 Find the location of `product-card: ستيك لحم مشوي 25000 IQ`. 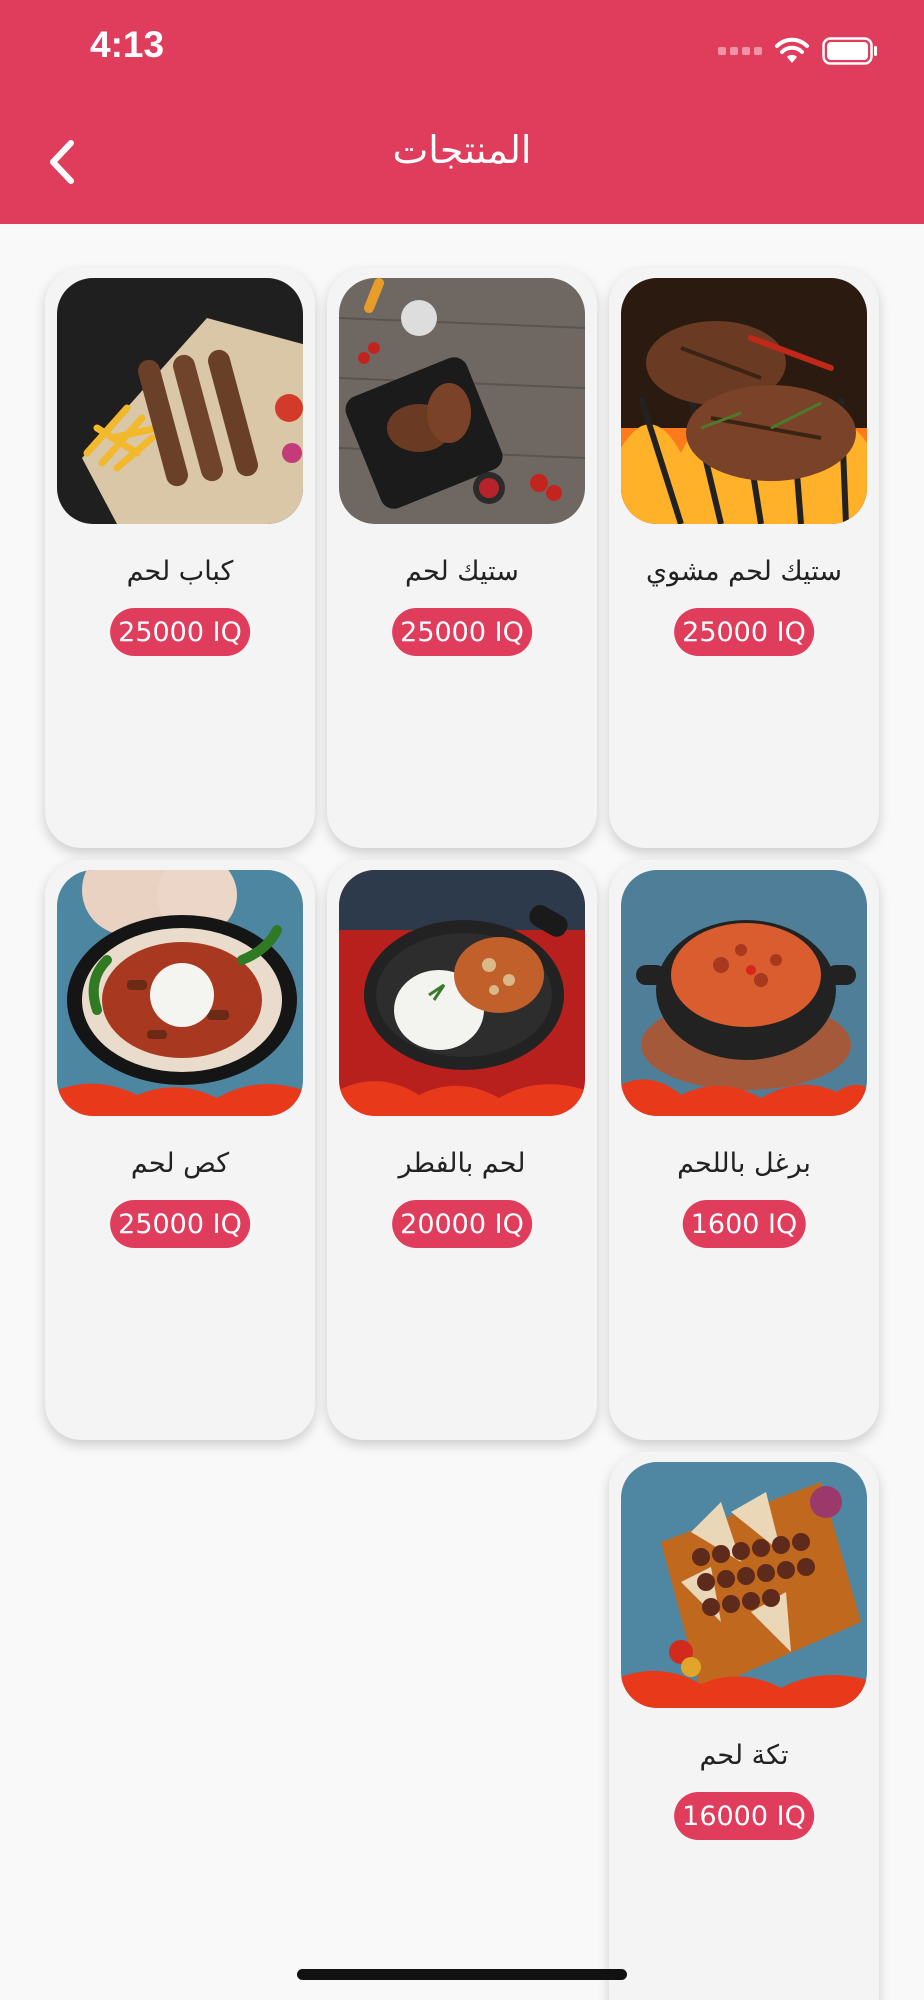

product-card: ستيك لحم مشوي 25000 IQ is located at coordinates (744, 558).